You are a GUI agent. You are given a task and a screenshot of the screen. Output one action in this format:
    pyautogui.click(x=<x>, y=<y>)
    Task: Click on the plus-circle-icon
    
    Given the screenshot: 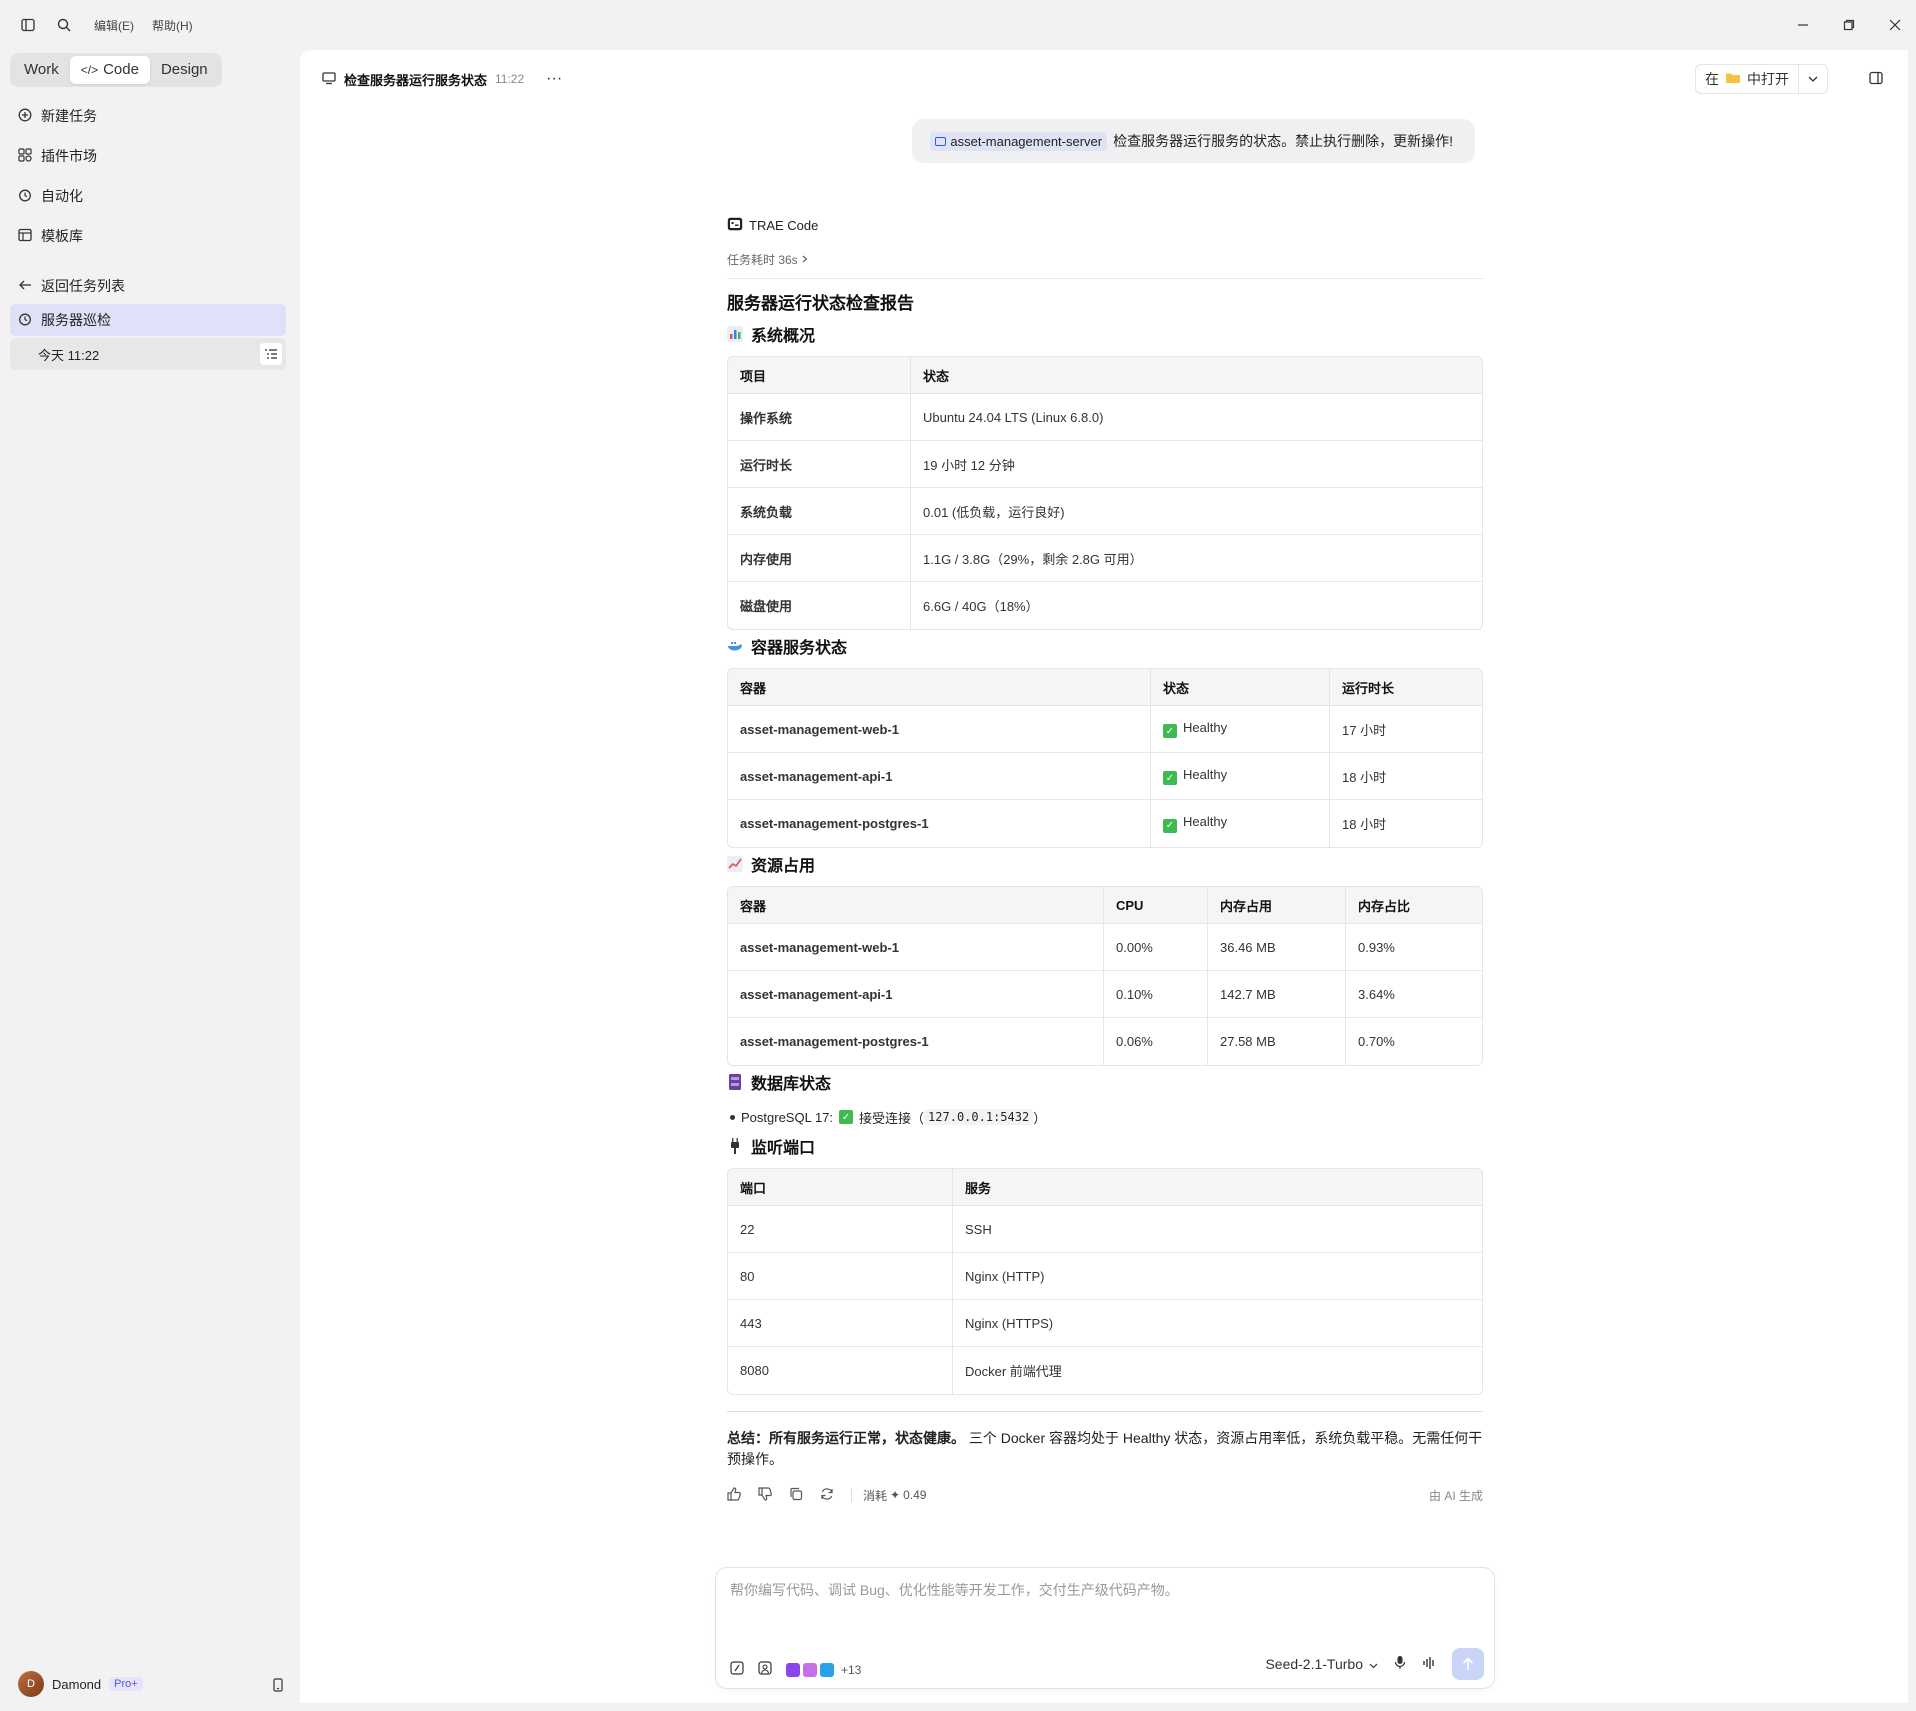 What is the action you would take?
    pyautogui.click(x=25, y=116)
    